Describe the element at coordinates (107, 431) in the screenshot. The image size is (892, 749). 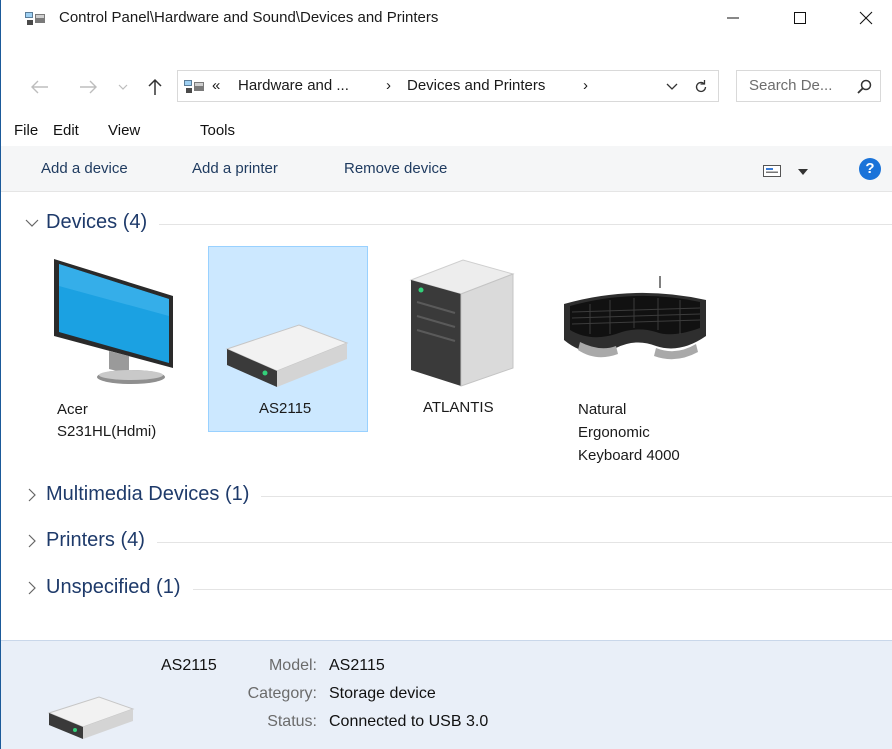
I see `device-name-line: S231HL(Hdmi)` at that location.